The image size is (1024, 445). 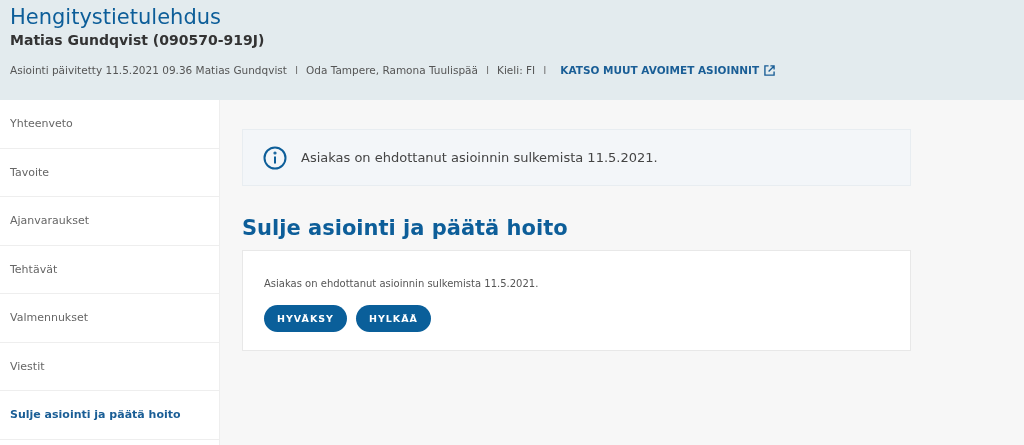 I want to click on meta-text: Oda Tampere, Ramona Tuulispää, so click(x=392, y=70).